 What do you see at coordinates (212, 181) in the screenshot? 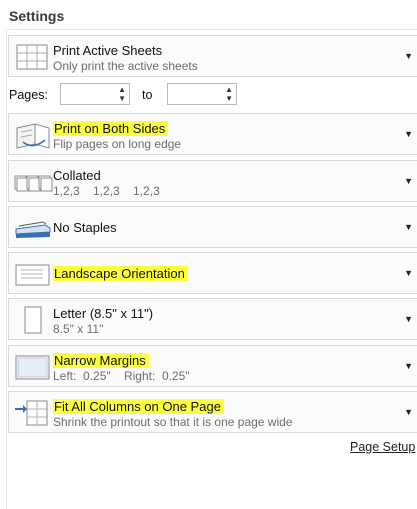
I see `collation-dropdown: Collated 1,2,3 1,2,3 1,2,3 ▼` at bounding box center [212, 181].